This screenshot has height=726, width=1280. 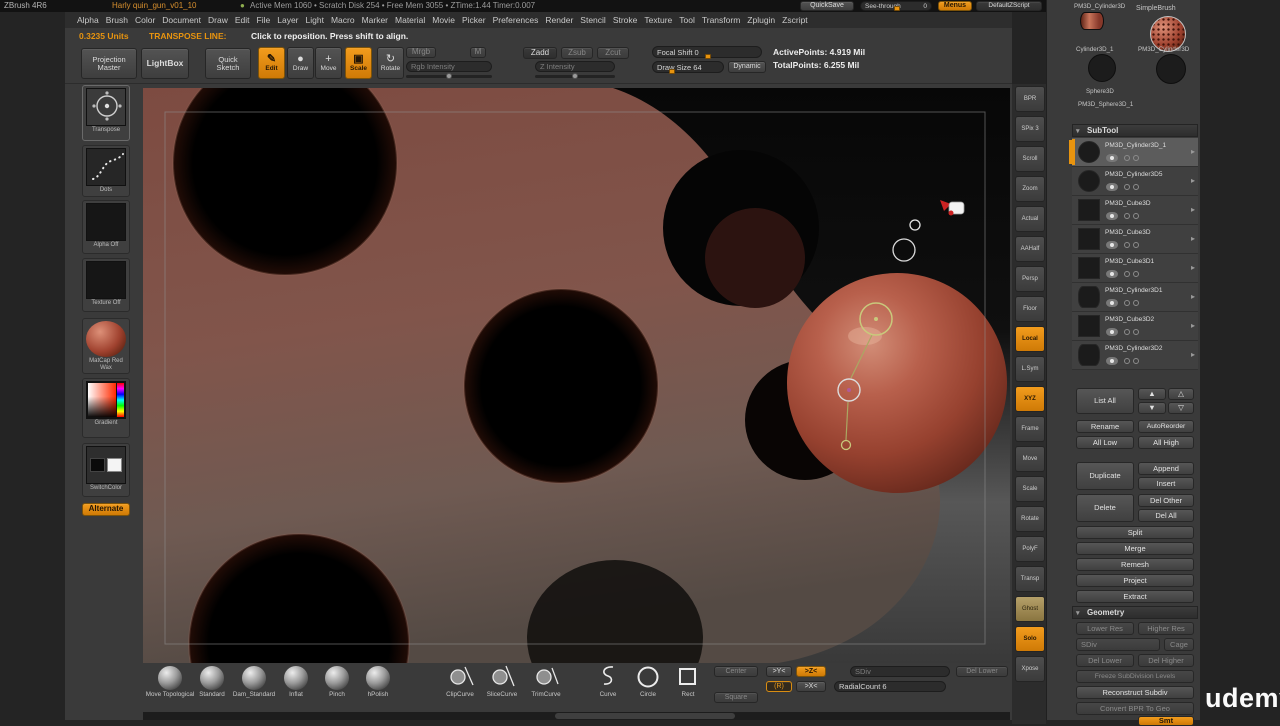 What do you see at coordinates (779, 671) in the screenshot?
I see `y-axis-button: >Y<` at bounding box center [779, 671].